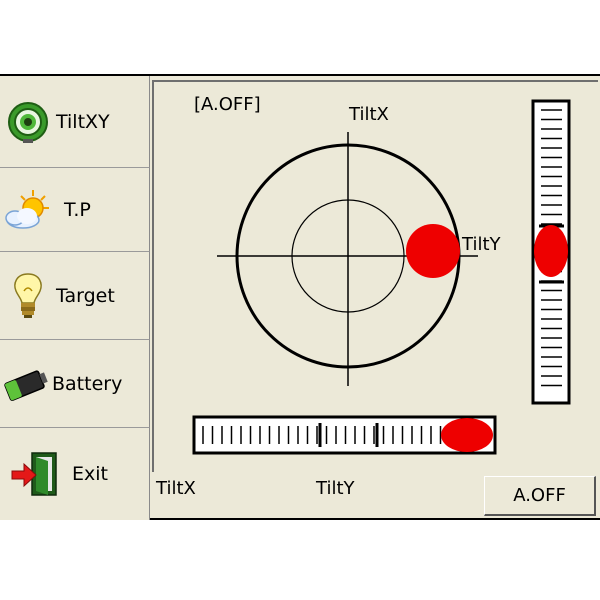 This screenshot has height=600, width=600. What do you see at coordinates (467, 435) in the screenshot?
I see `horizontal-gauge-bubble` at bounding box center [467, 435].